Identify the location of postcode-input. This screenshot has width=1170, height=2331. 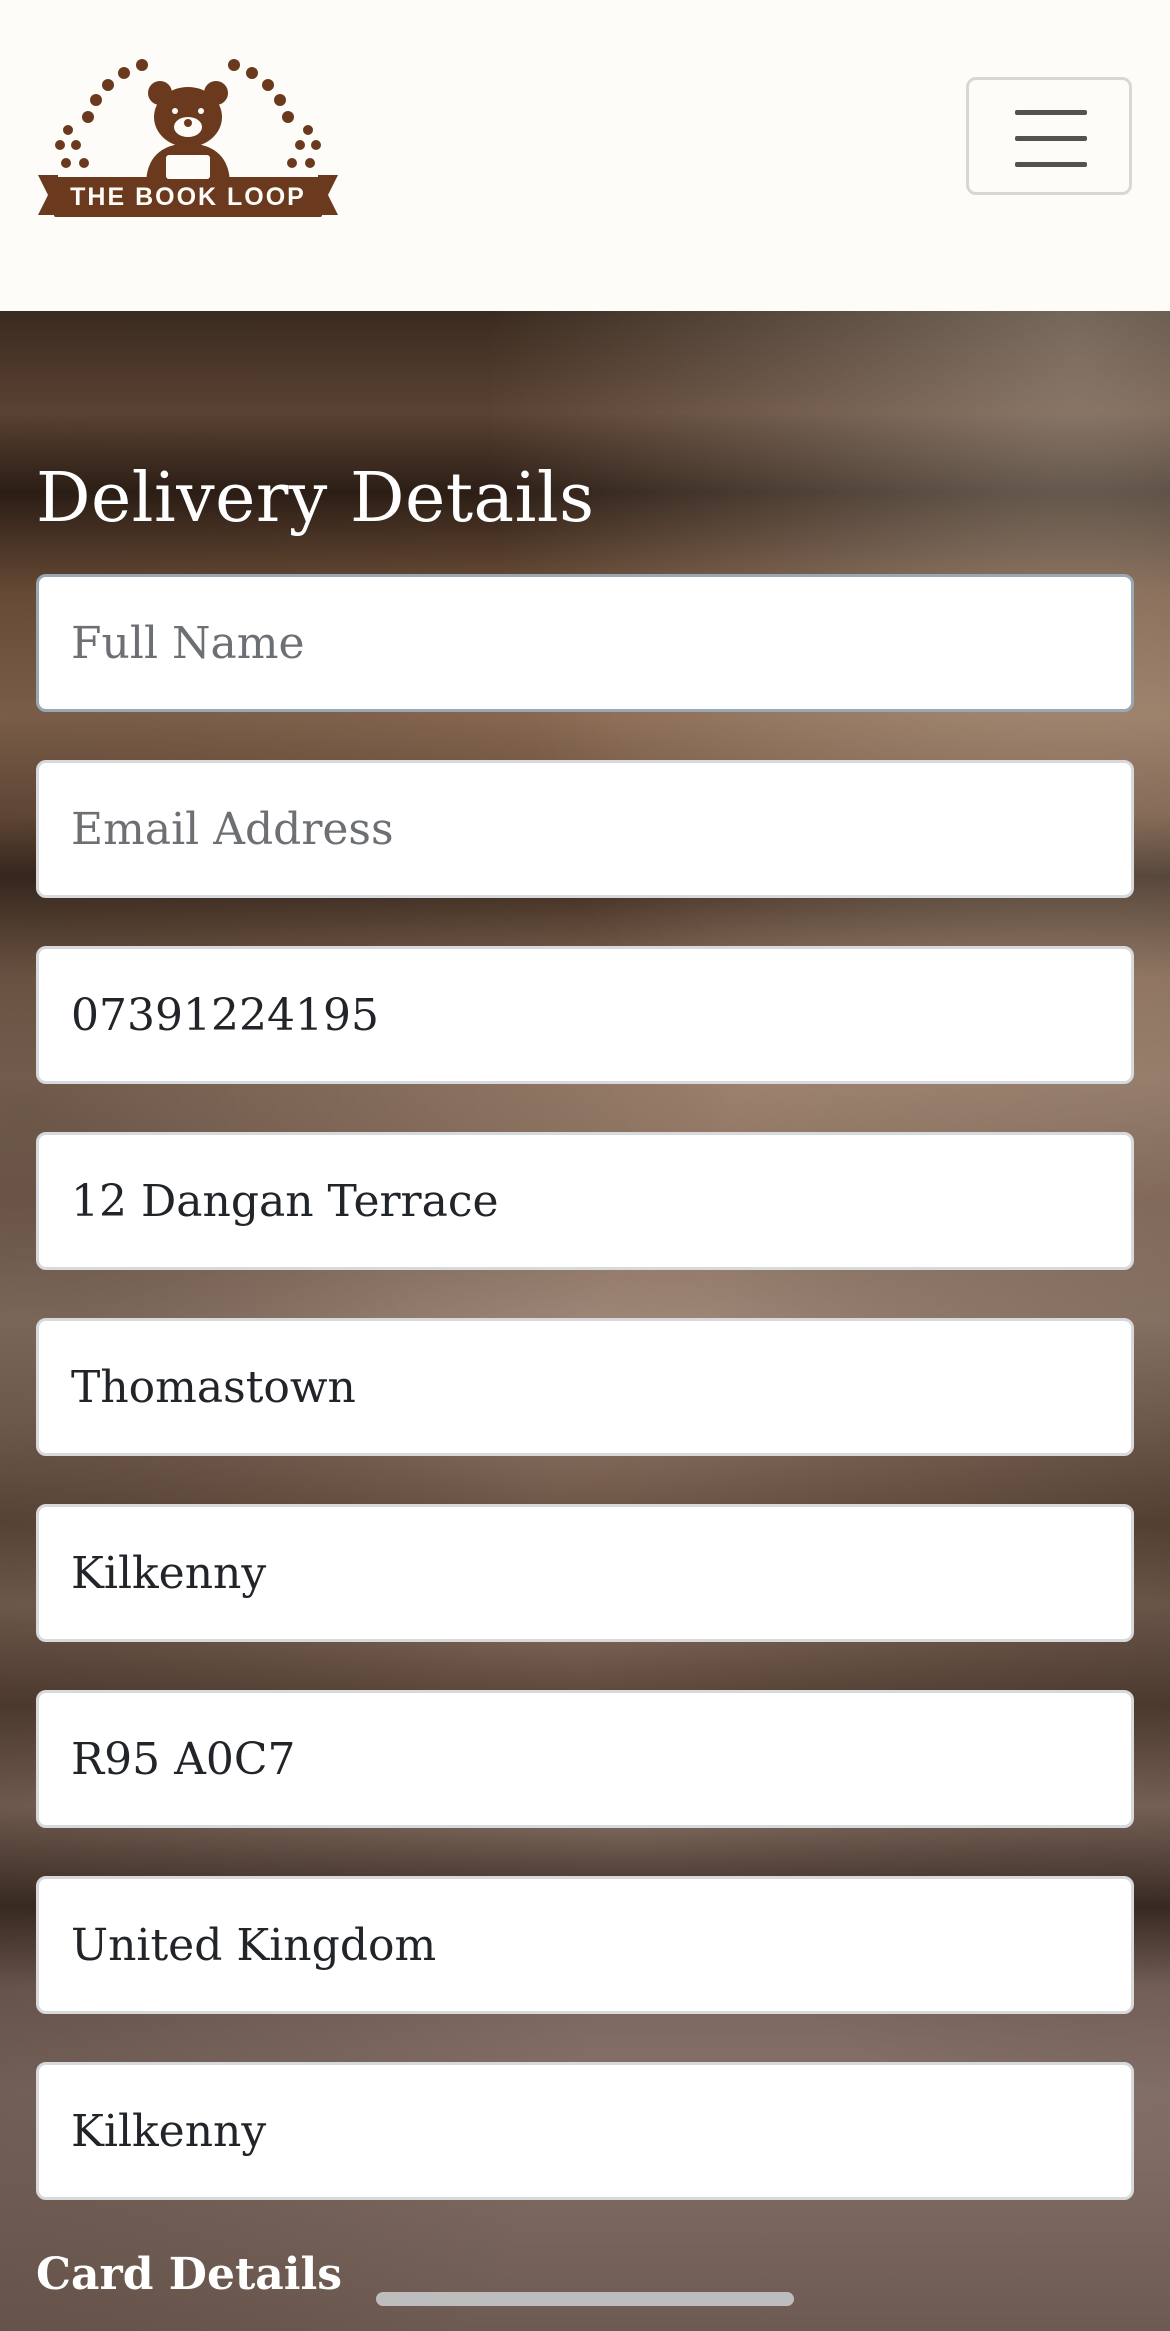
(585, 1759).